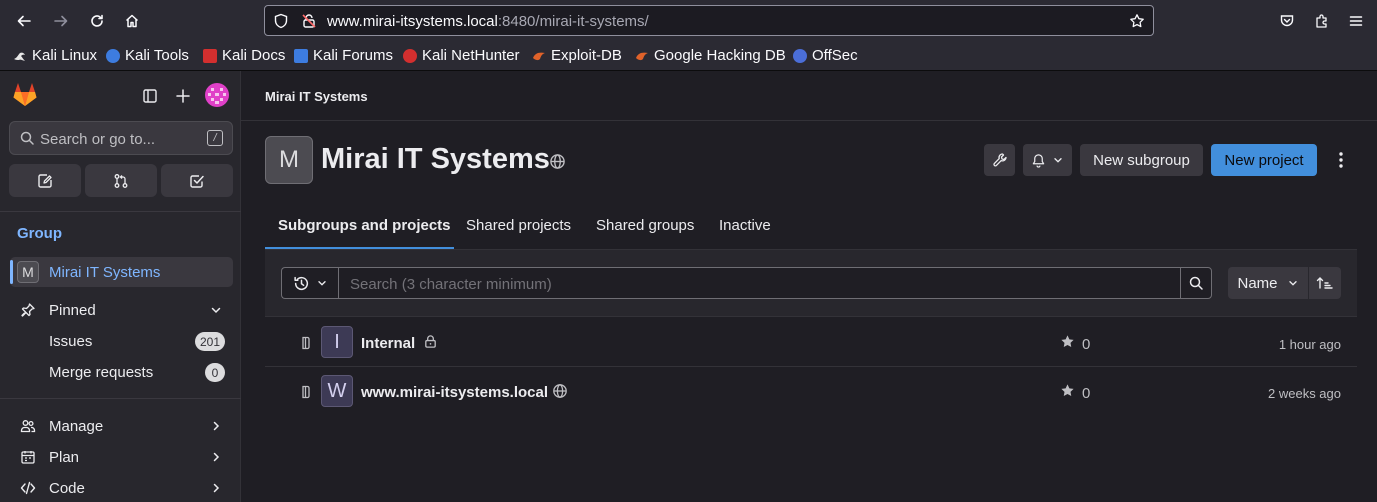  Describe the element at coordinates (337, 391) in the screenshot. I see `project-avatar: W` at that location.